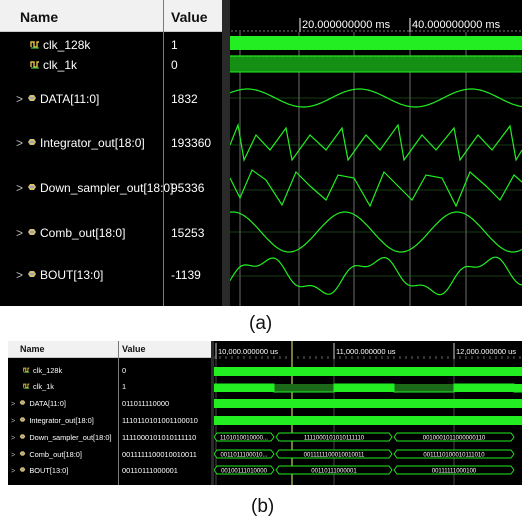  I want to click on integrator-out-wave, so click(376, 142).